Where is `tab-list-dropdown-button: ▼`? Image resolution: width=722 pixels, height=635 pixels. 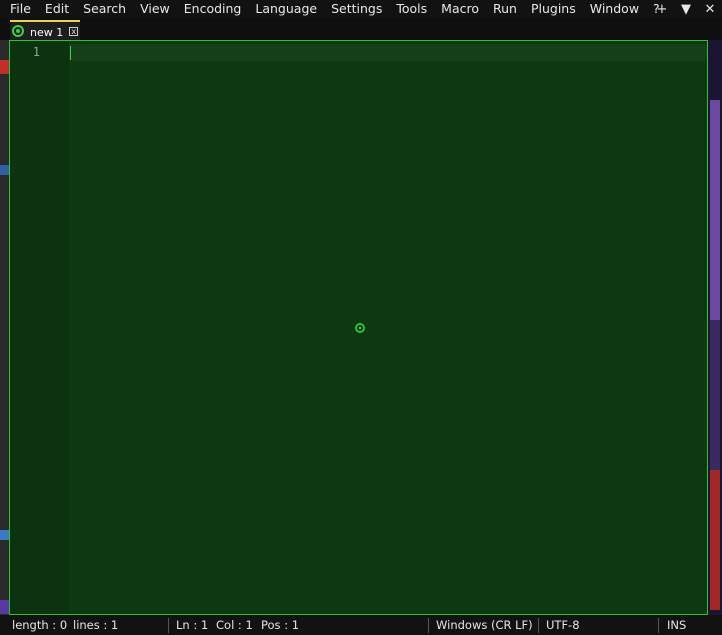
tab-list-dropdown-button: ▼ is located at coordinates (686, 9).